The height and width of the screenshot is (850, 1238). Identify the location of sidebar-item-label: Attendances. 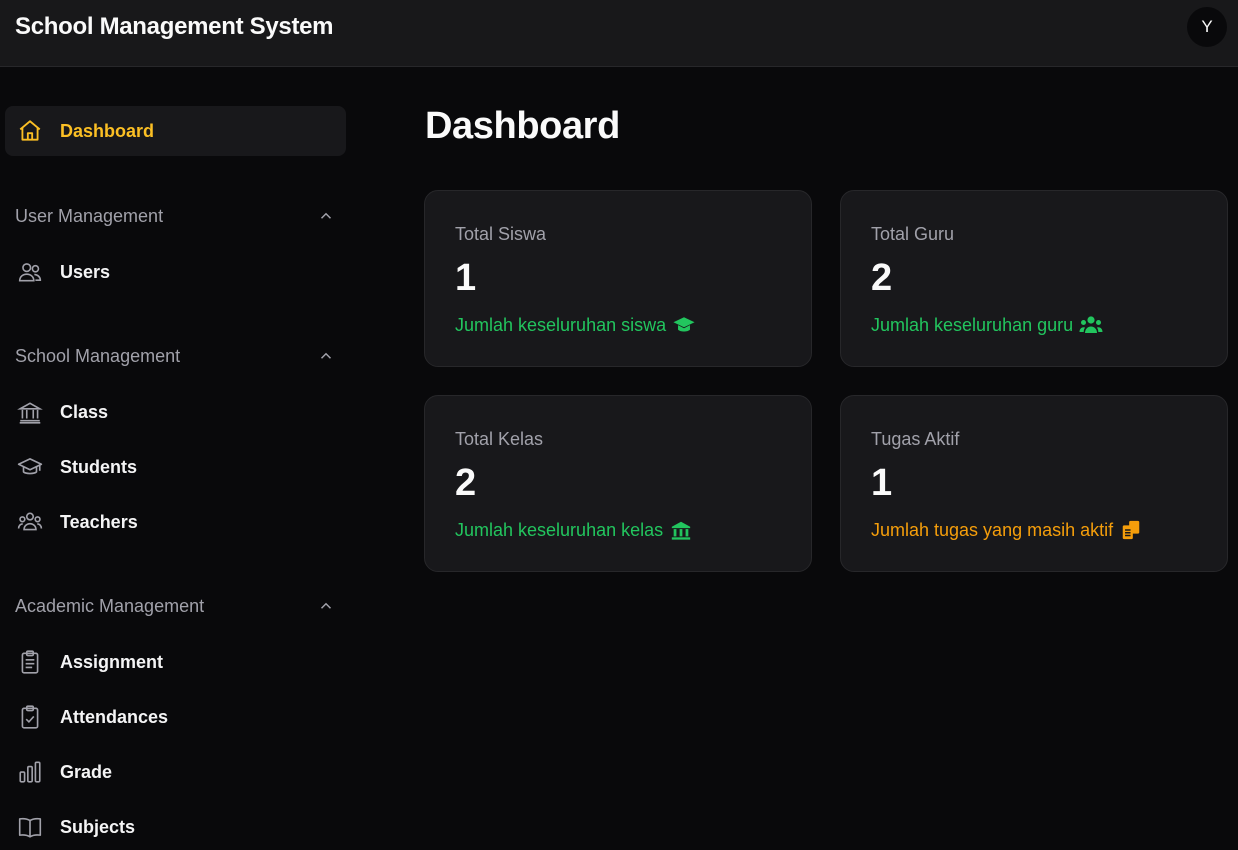
(114, 716).